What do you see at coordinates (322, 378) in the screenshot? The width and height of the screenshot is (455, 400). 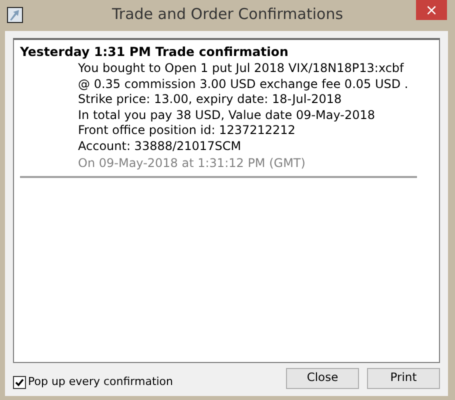 I see `dialog-button: Close` at bounding box center [322, 378].